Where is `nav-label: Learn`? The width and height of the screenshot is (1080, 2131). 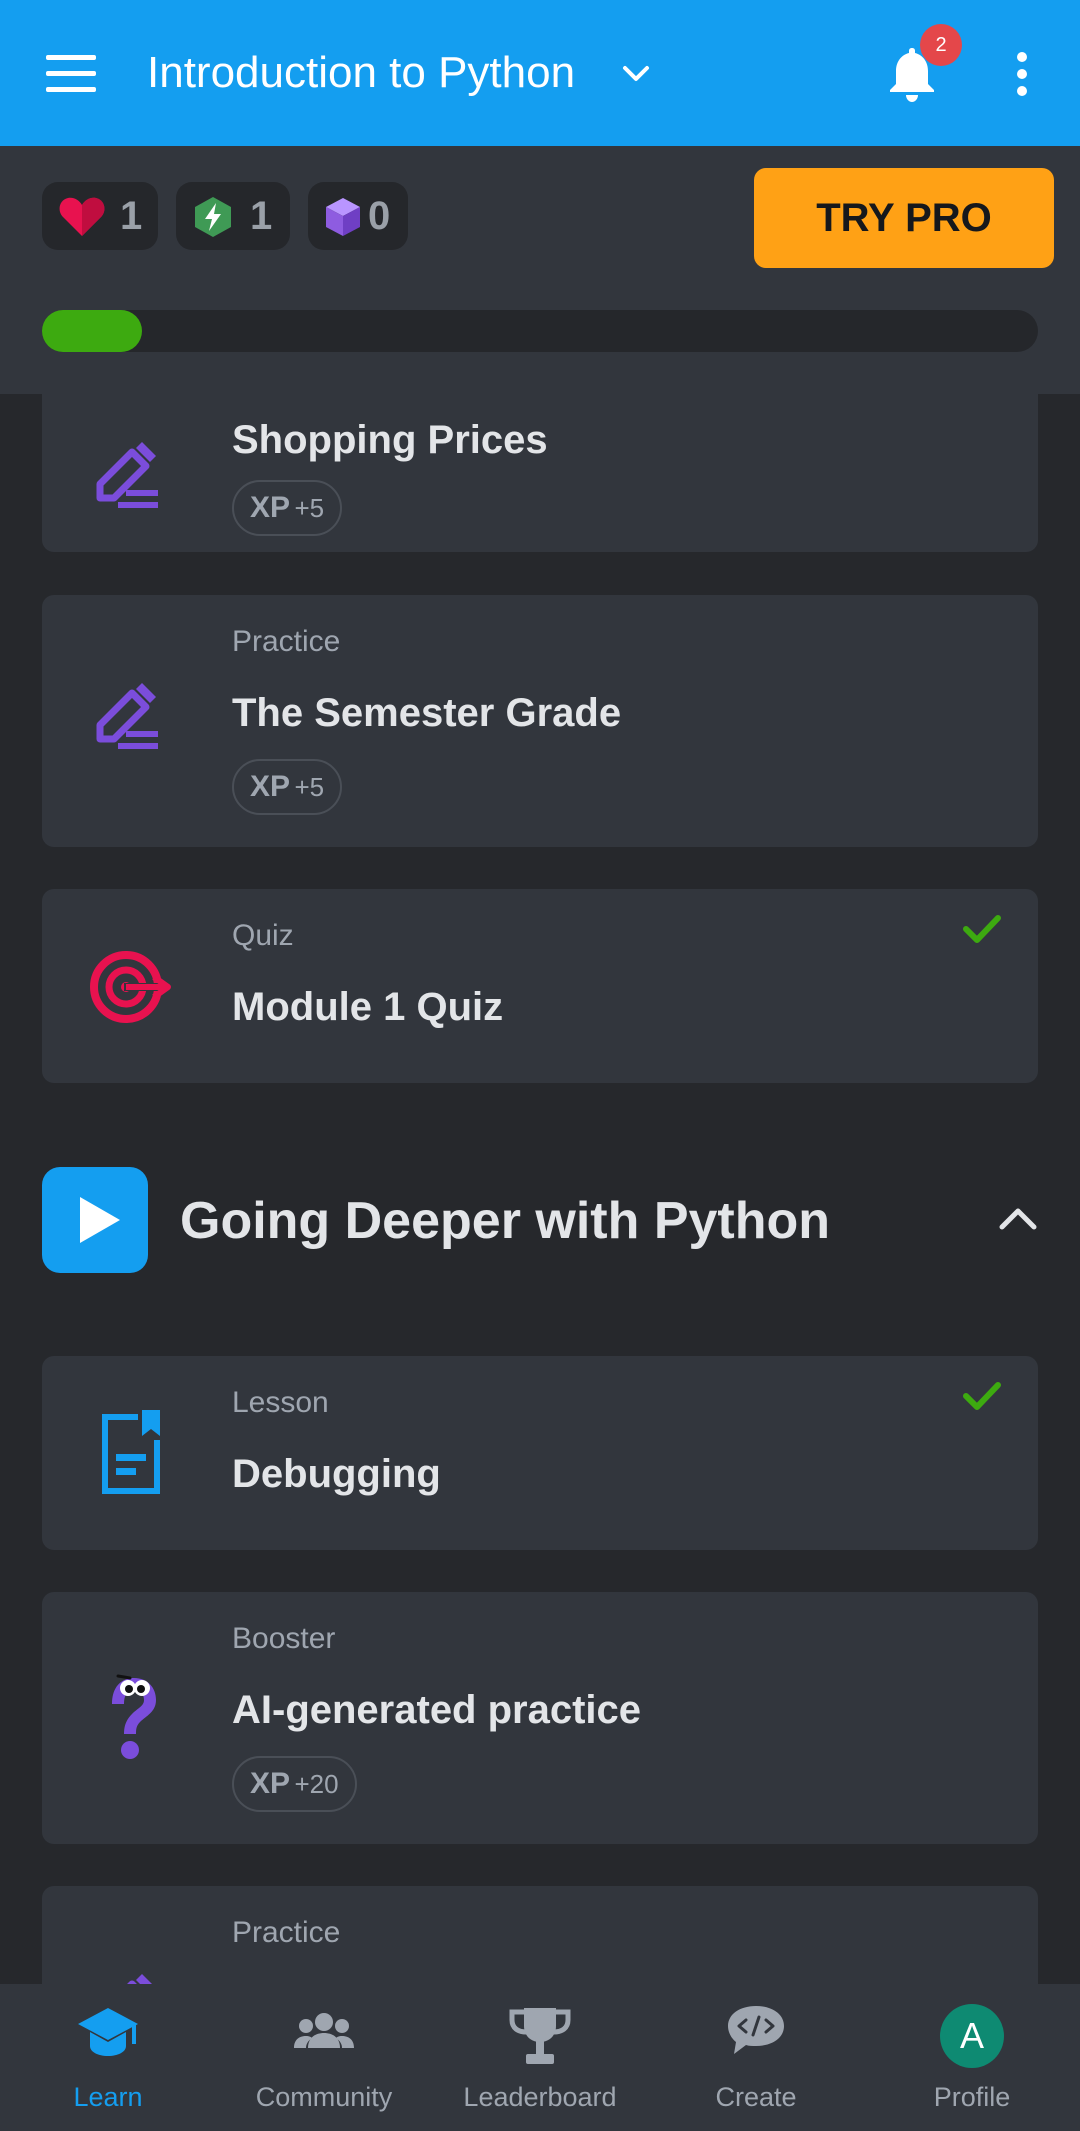 nav-label: Learn is located at coordinates (108, 2097).